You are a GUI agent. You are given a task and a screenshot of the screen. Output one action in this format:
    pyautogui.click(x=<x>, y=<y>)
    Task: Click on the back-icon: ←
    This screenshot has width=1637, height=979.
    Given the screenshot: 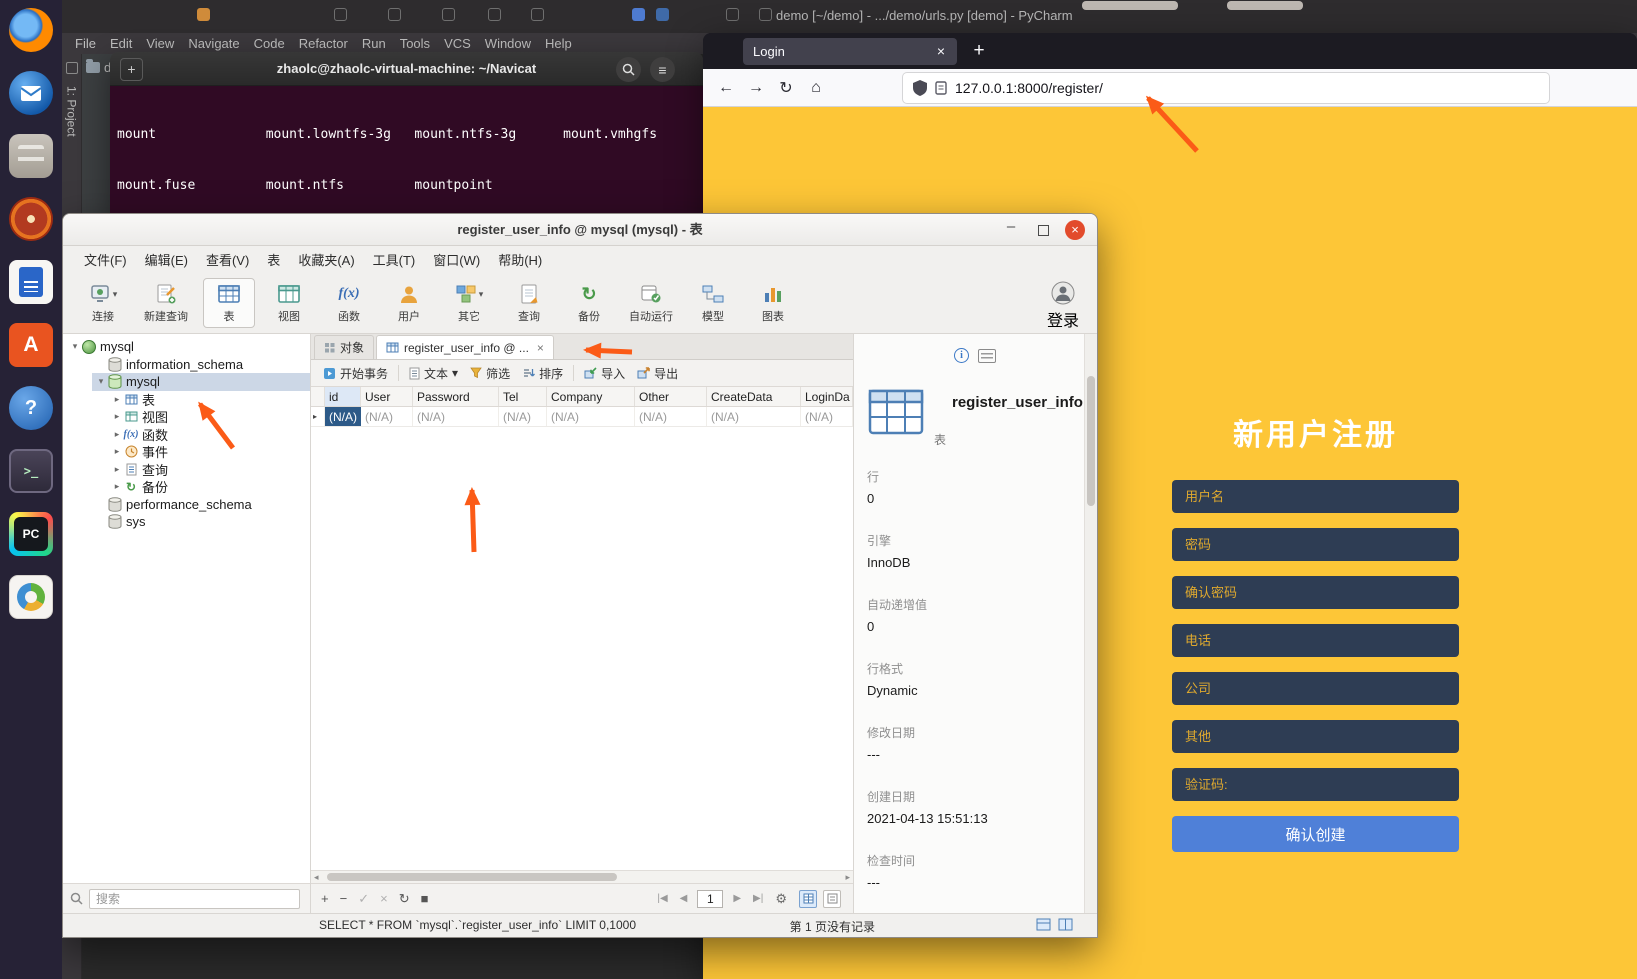 What is the action you would take?
    pyautogui.click(x=726, y=88)
    